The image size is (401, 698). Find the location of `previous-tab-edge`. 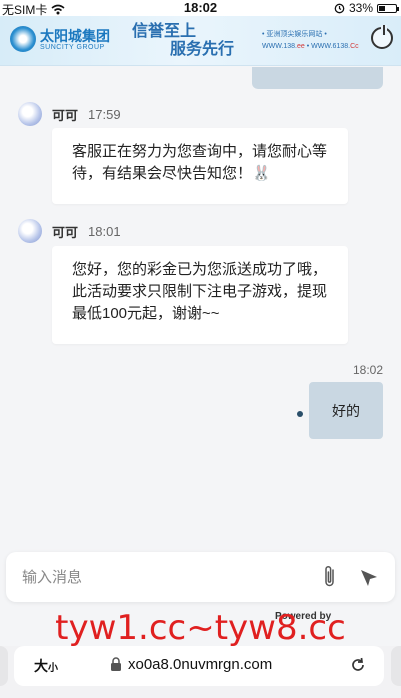

previous-tab-edge is located at coordinates (4, 666).